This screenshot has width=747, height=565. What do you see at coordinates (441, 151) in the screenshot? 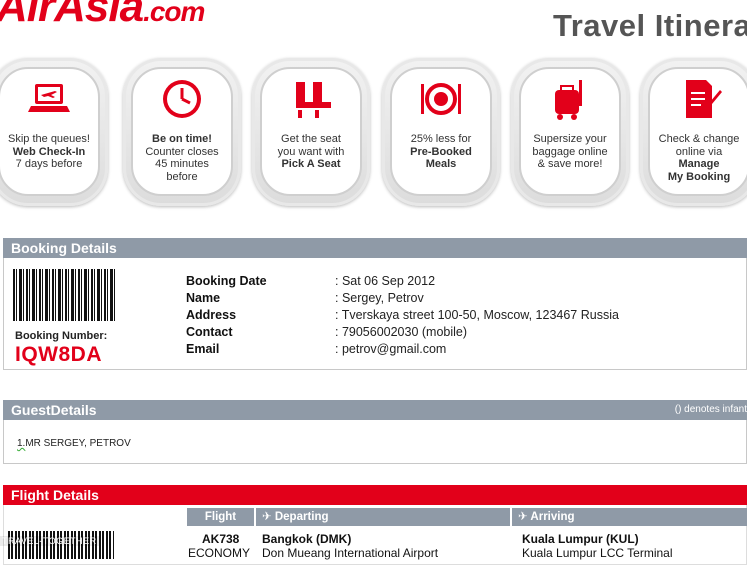
I see `promo-text: 25% less for Pre-Booked Meals` at bounding box center [441, 151].